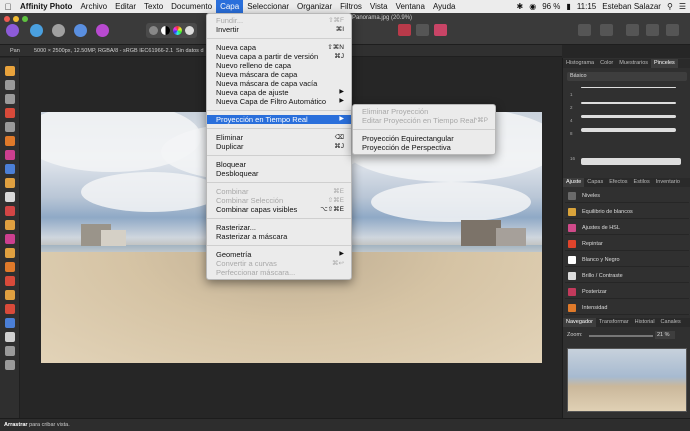 Image resolution: width=690 pixels, height=431 pixels. Describe the element at coordinates (606, 30) in the screenshot. I see `studio-icon` at that location.